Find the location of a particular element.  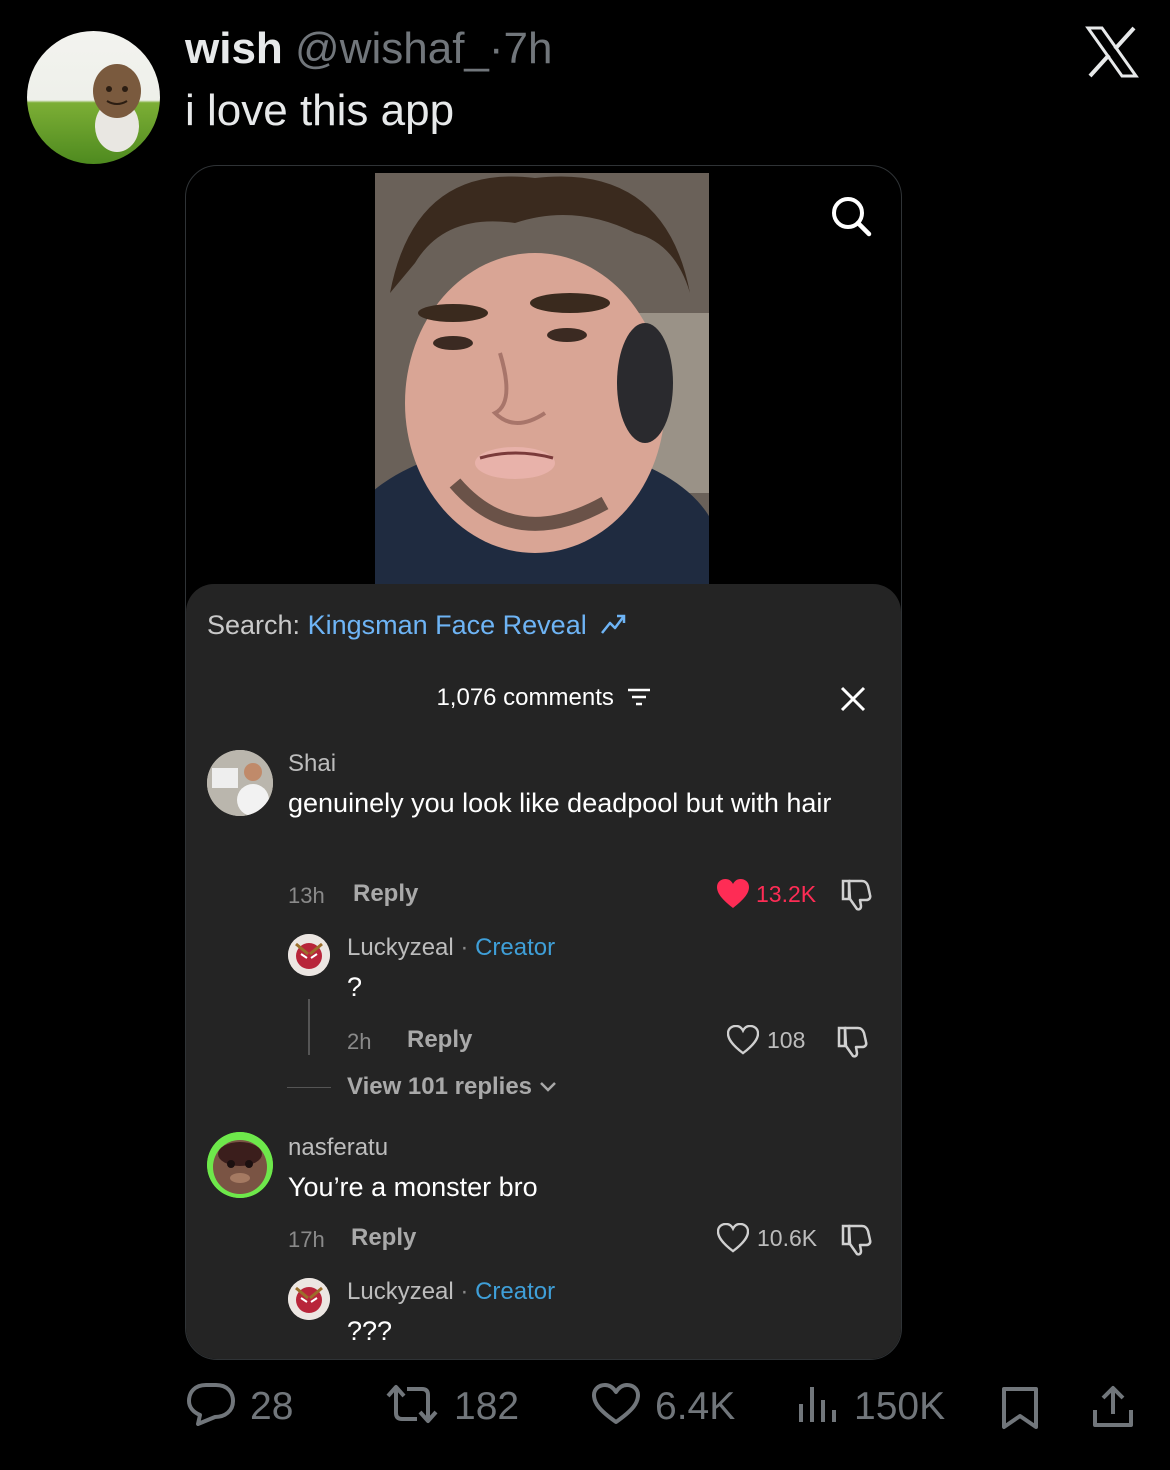

video-frame is located at coordinates (542, 378).